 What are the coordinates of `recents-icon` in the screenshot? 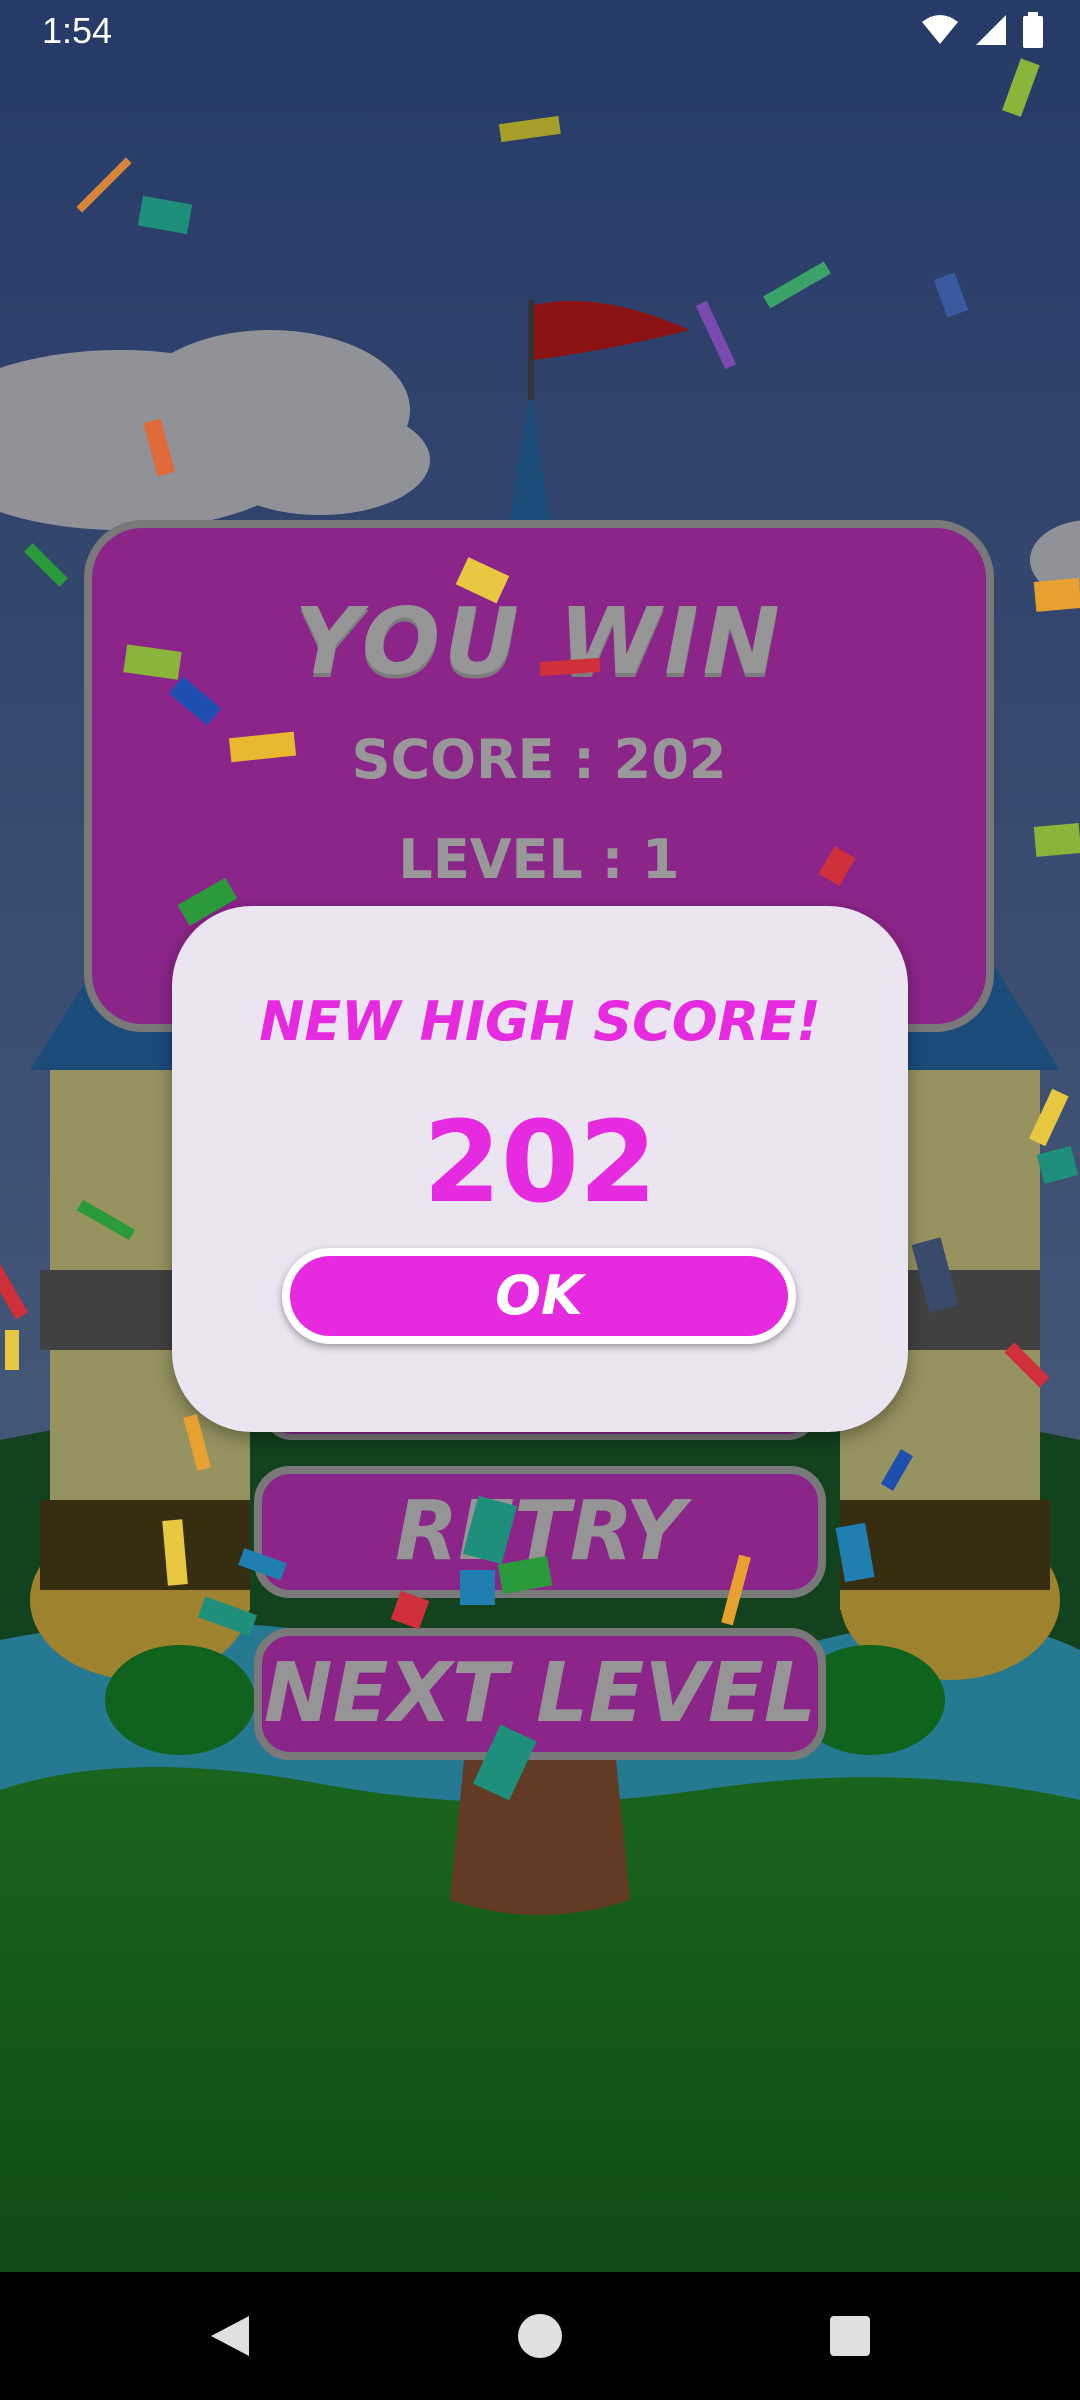 It's located at (850, 2336).